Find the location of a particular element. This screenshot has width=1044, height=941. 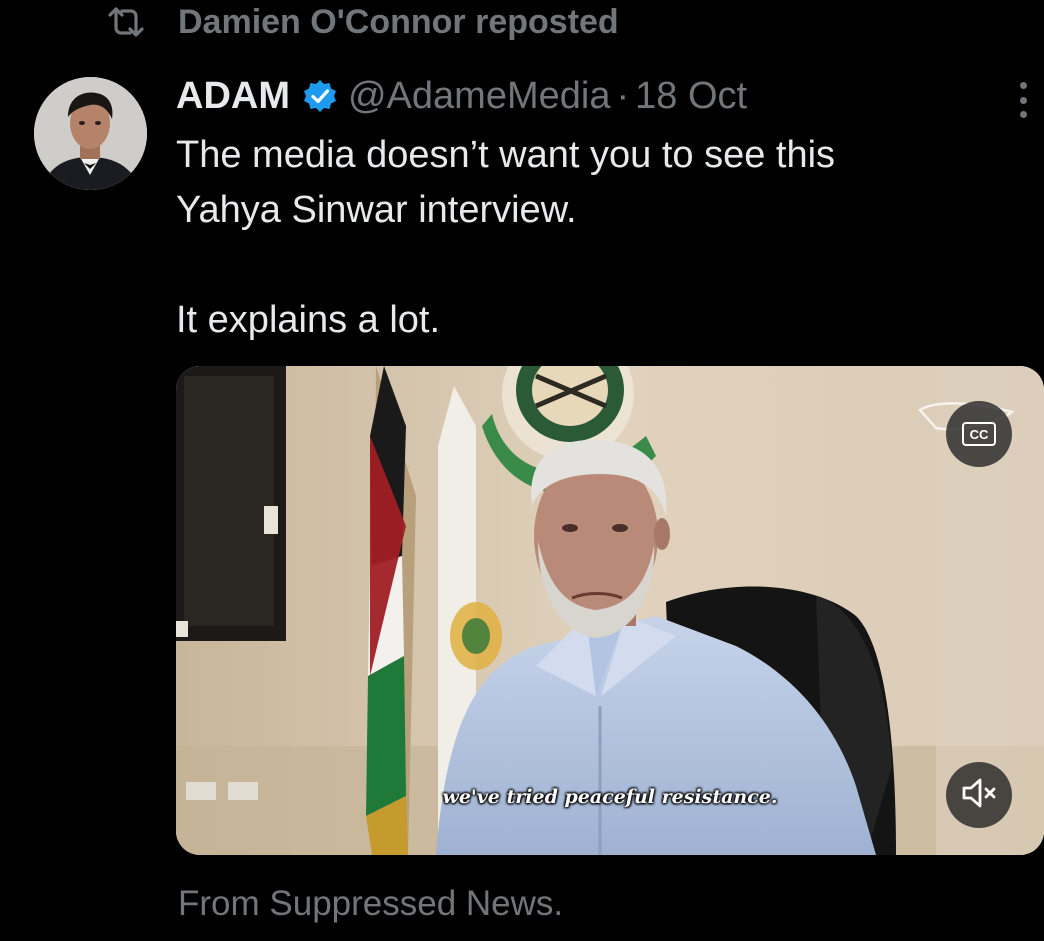

author-handle: @AdameMedia is located at coordinates (479, 96).